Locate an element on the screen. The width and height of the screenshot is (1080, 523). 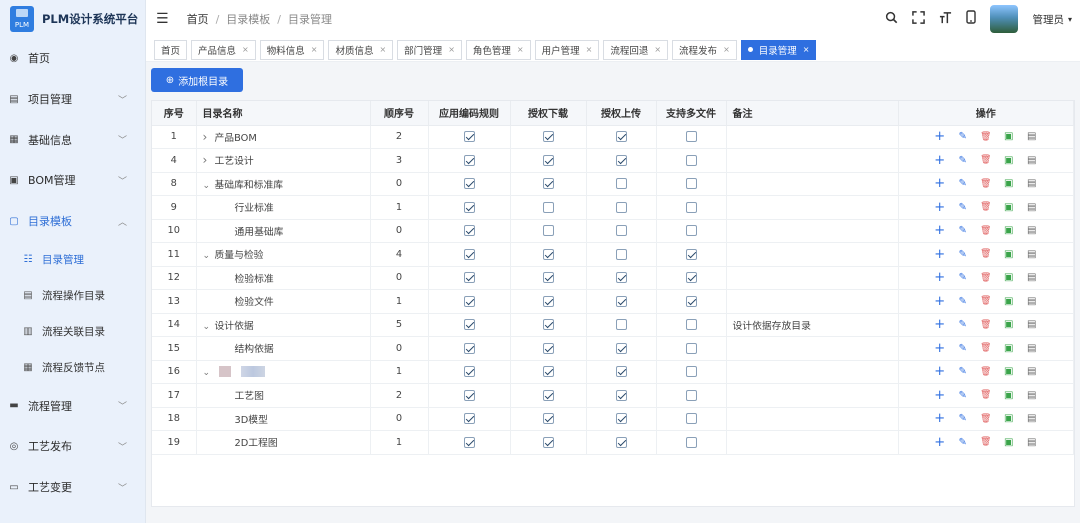
sidebar-subitem: ☷ 目录管理 is located at coordinates (72, 259).